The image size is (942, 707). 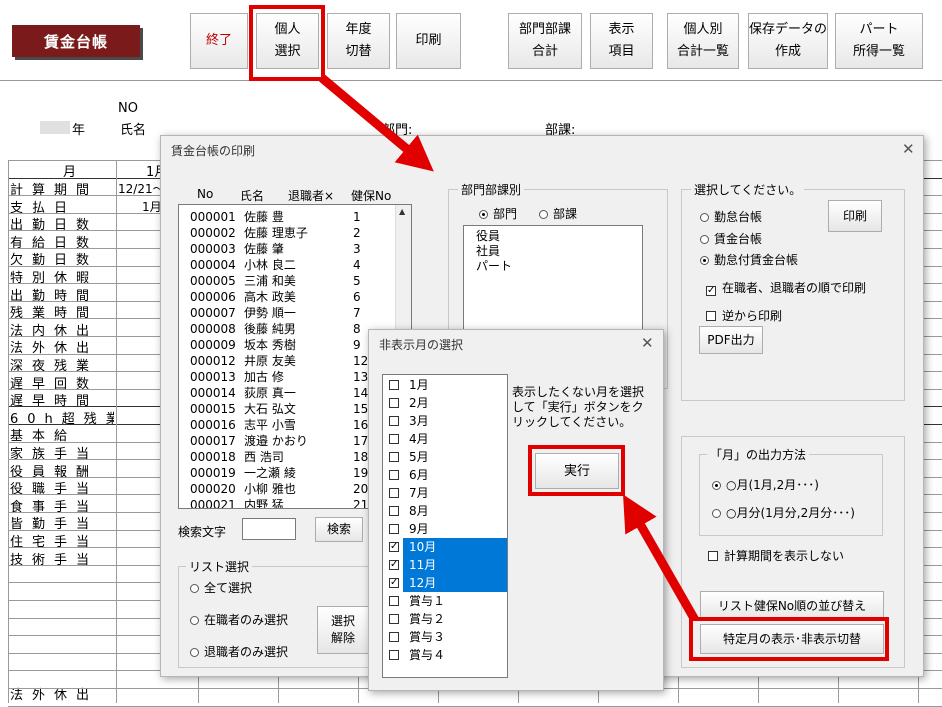 What do you see at coordinates (475, 706) in the screenshot?
I see `grid-line` at bounding box center [475, 706].